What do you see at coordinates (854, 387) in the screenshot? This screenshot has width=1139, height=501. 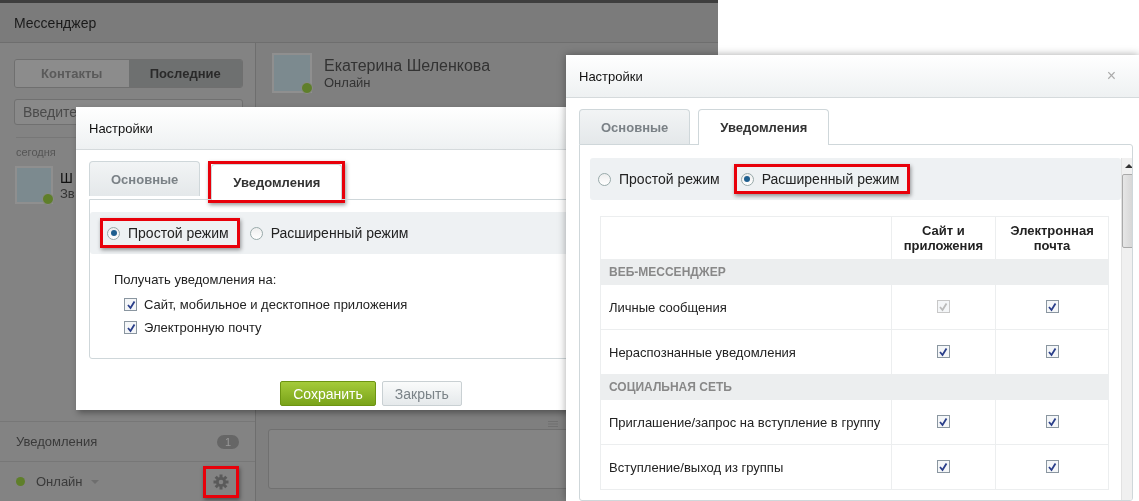 I see `section-header: СОЦИАЛЬНАЯ СЕТЬ` at bounding box center [854, 387].